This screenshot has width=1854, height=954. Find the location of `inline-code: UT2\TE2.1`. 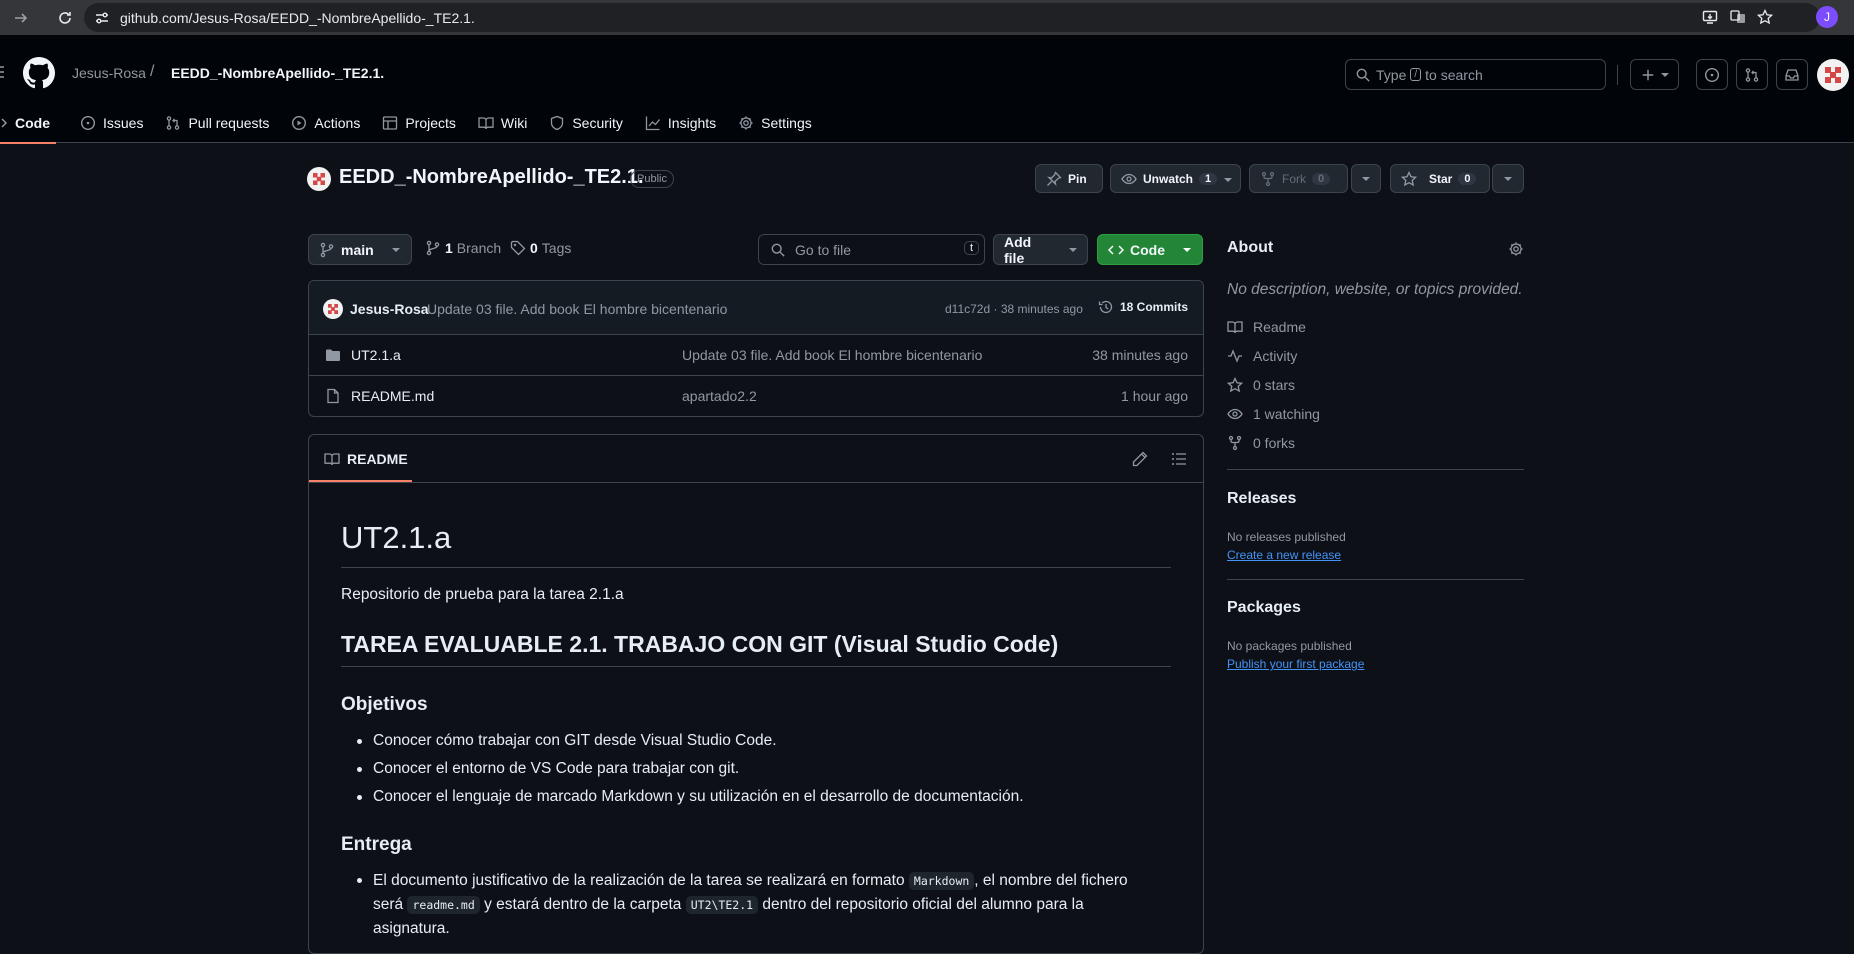

inline-code: UT2\TE2.1 is located at coordinates (722, 905).